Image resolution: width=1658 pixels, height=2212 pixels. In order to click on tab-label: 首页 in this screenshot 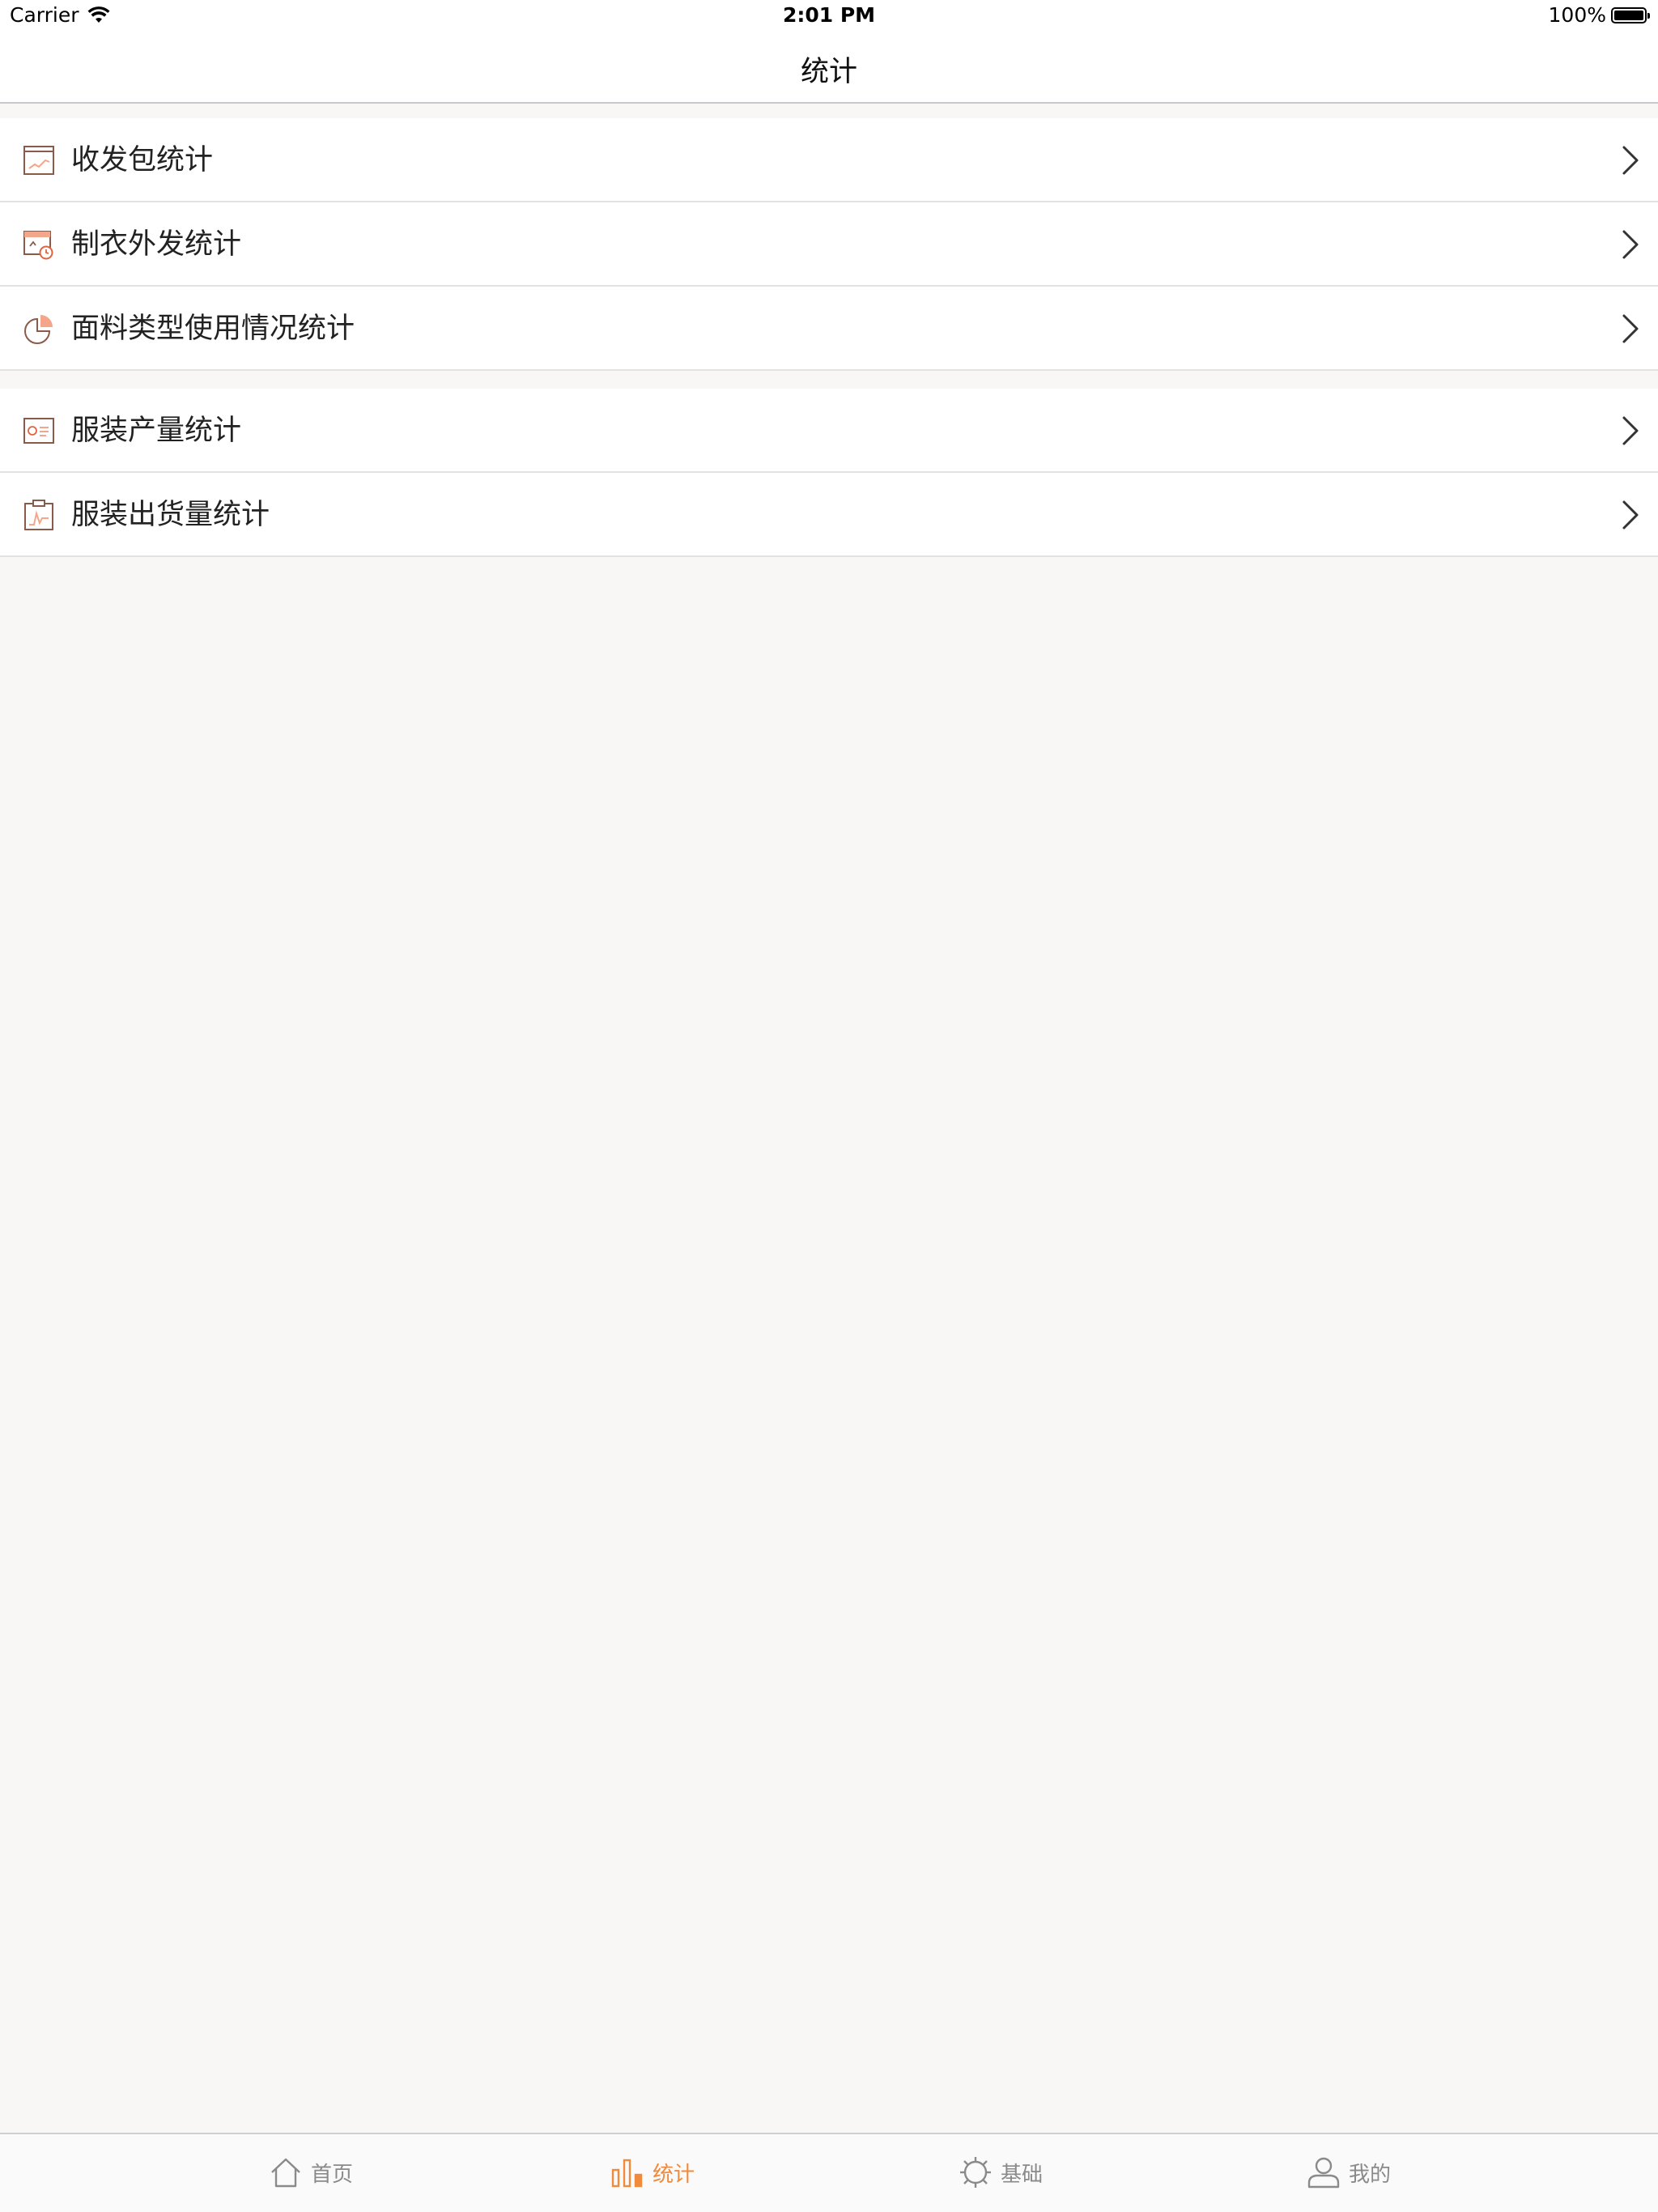, I will do `click(331, 2175)`.